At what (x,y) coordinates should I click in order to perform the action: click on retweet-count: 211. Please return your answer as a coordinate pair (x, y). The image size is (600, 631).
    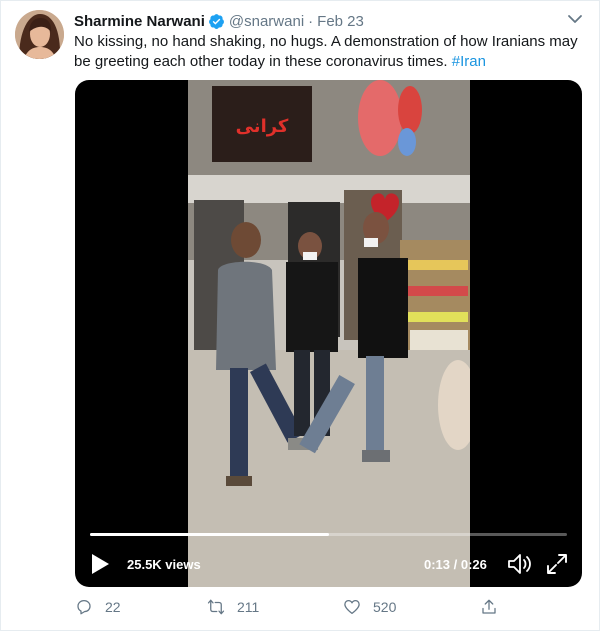
    Looking at the image, I should click on (248, 607).